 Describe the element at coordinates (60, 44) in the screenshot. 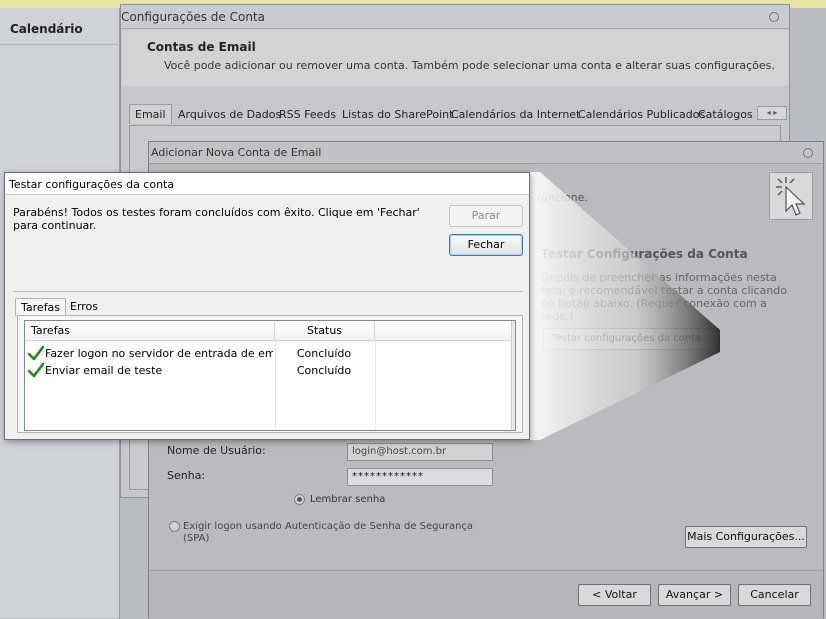

I see `nav-pane-divider` at that location.